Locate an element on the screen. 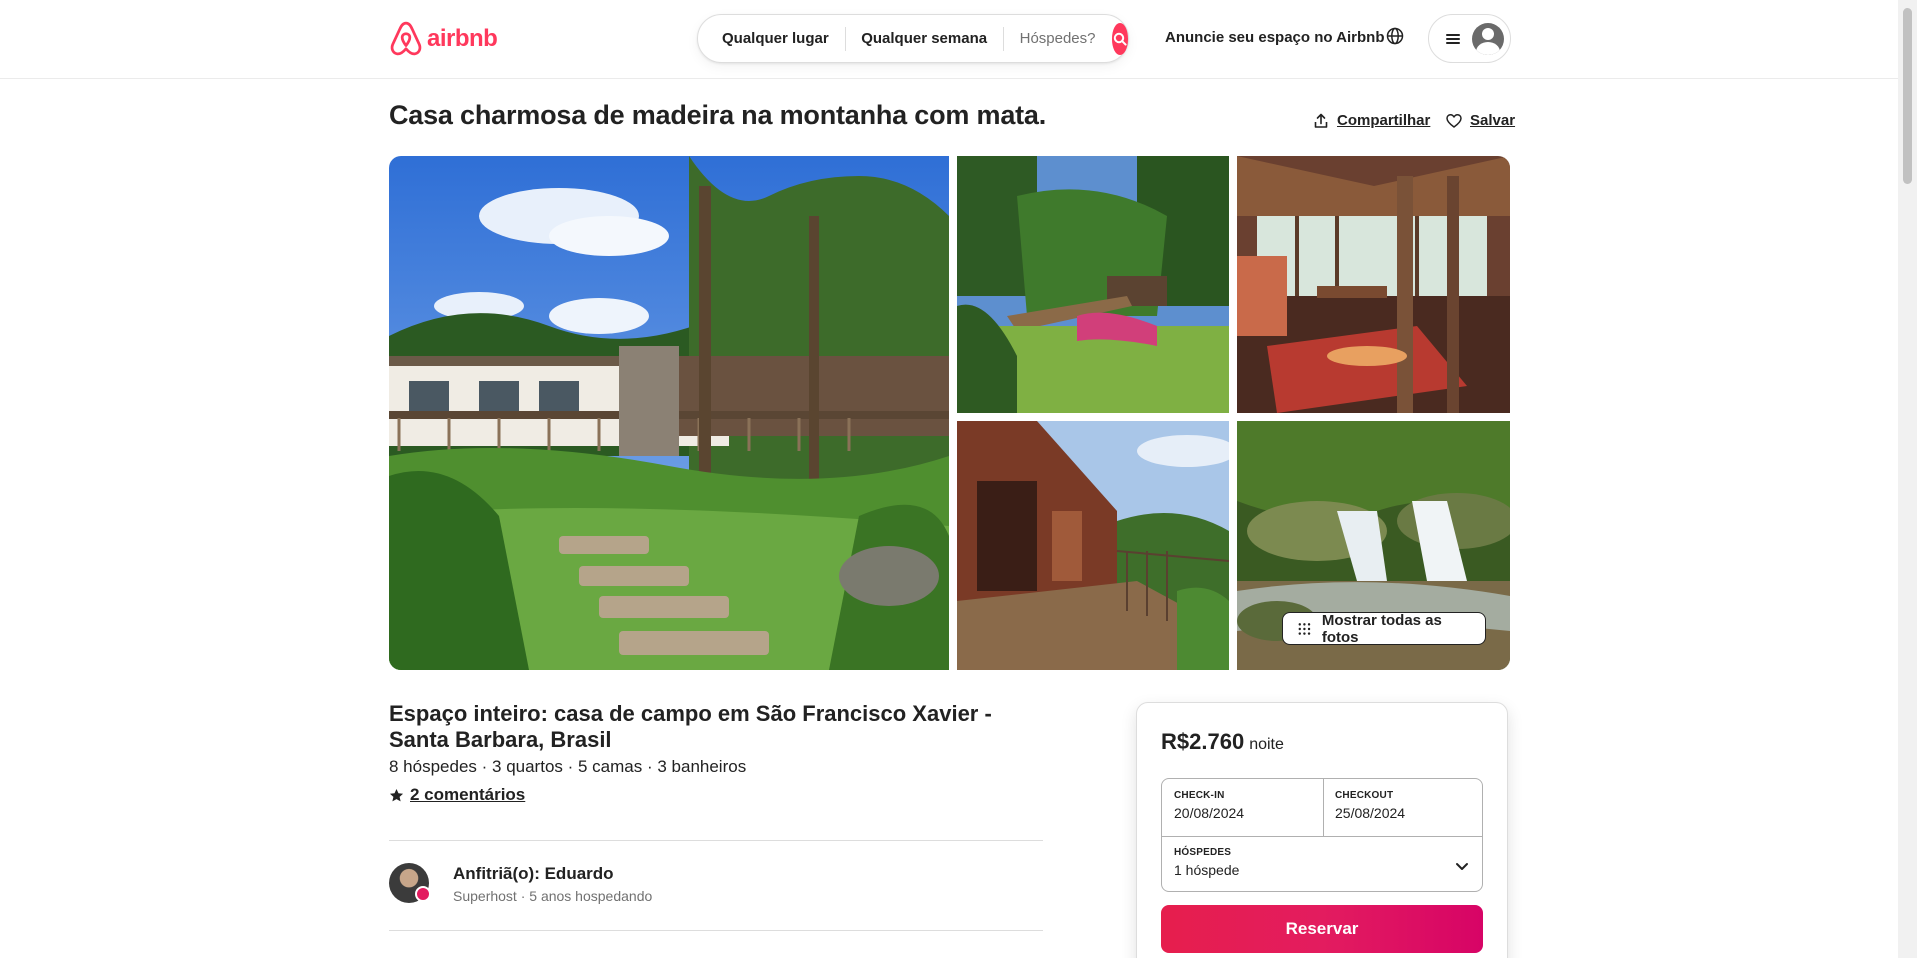 The height and width of the screenshot is (958, 1917). search-bar: Qualquer lugar Qualquer semana Hóspedes? is located at coordinates (913, 38).